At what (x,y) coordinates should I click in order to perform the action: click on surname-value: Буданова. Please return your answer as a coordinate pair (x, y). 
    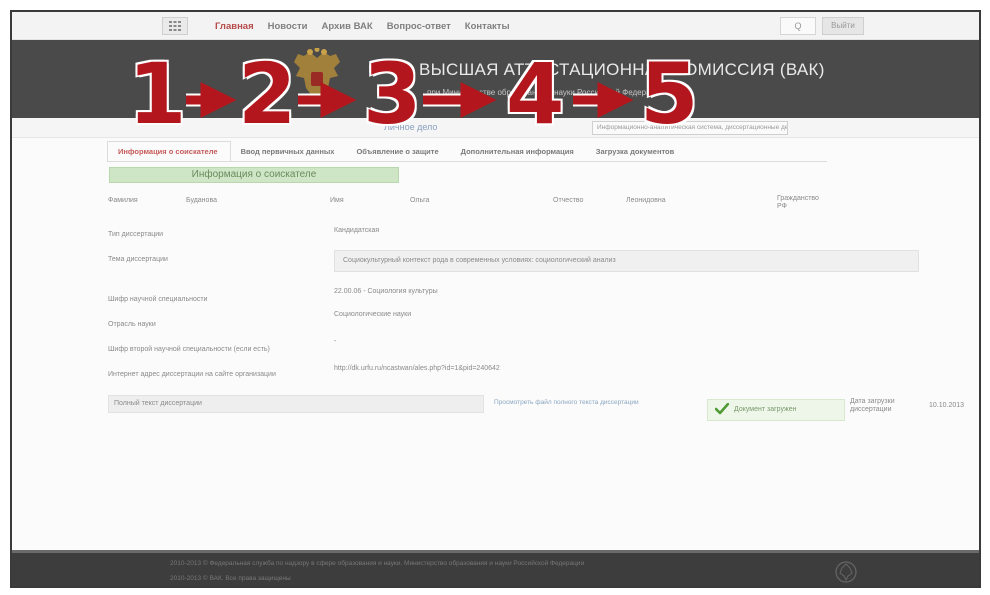
    Looking at the image, I should click on (201, 200).